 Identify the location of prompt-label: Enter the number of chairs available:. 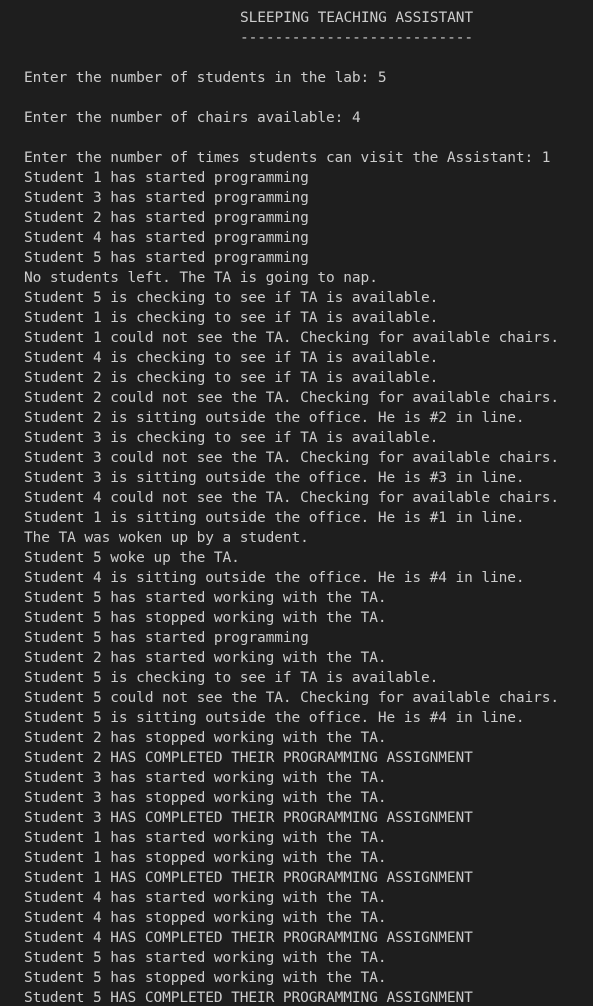
(184, 118).